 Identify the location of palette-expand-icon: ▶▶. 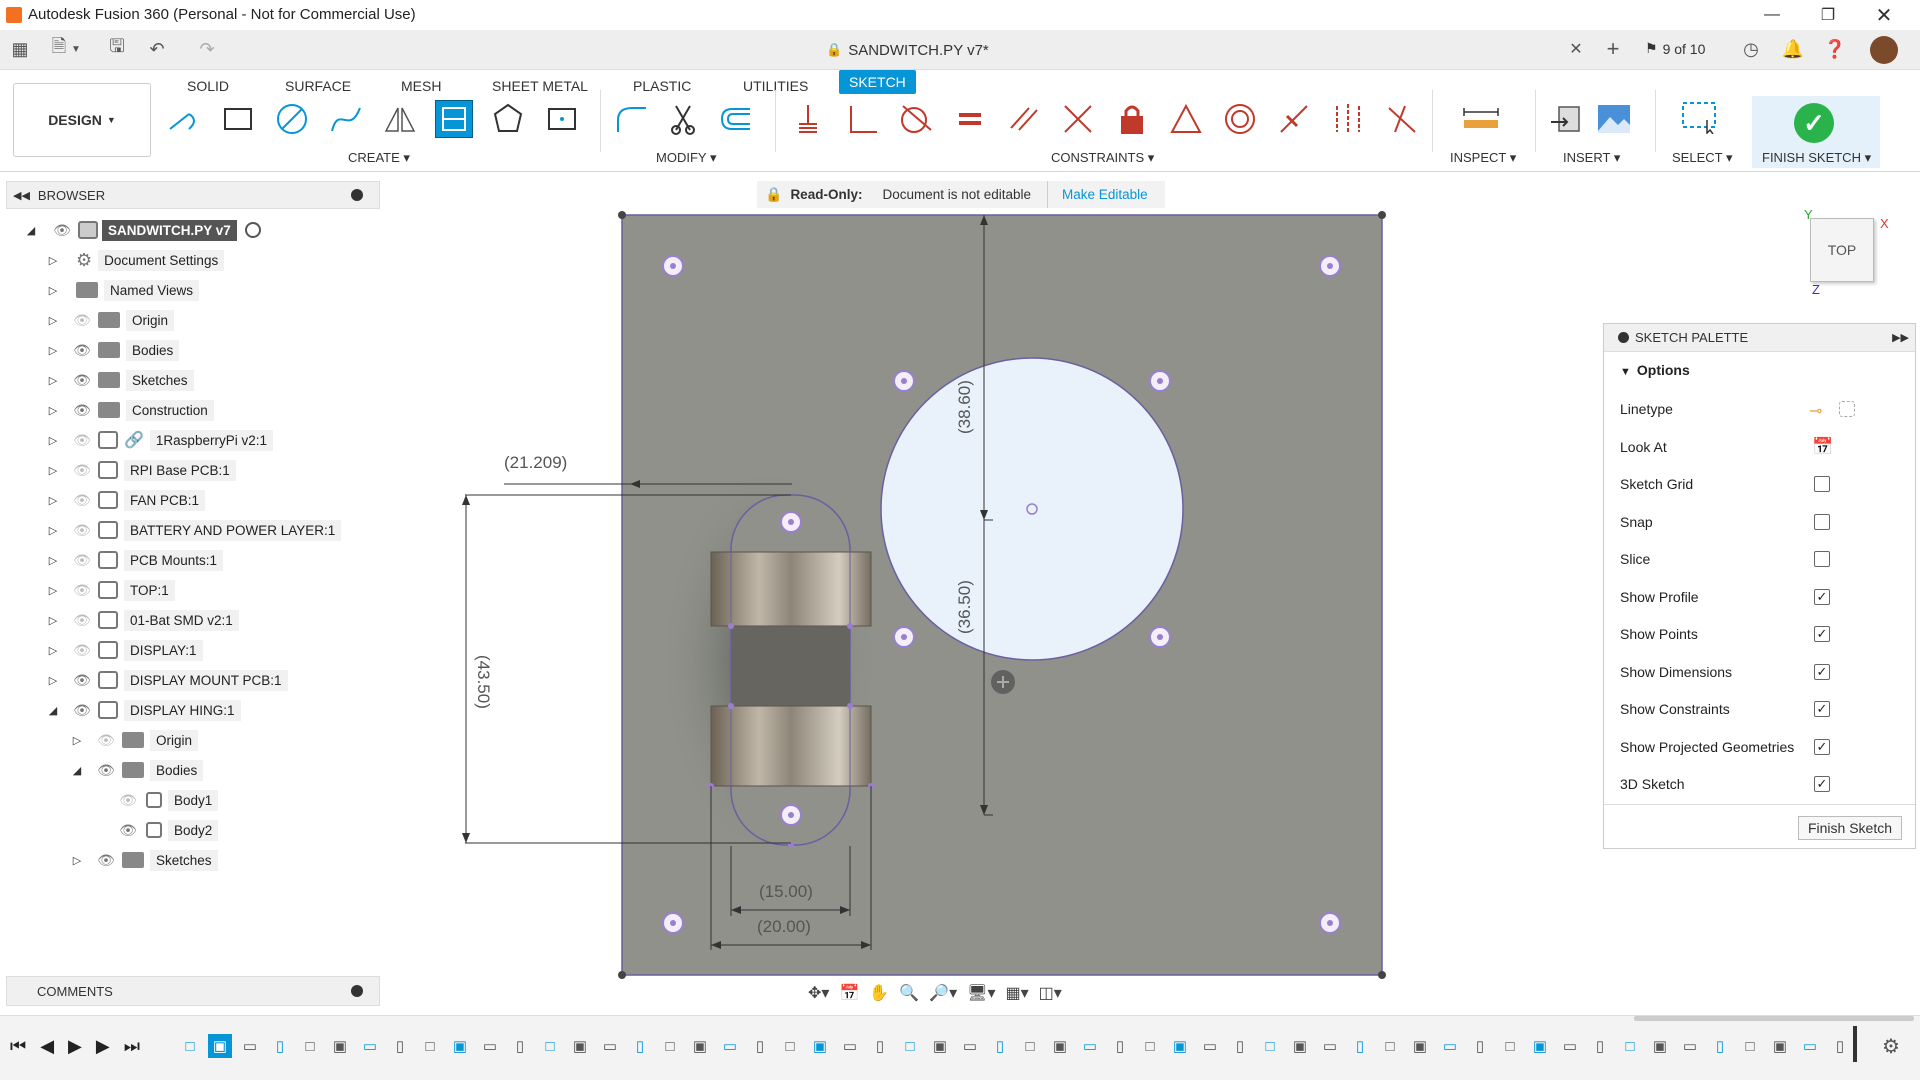
(1900, 337).